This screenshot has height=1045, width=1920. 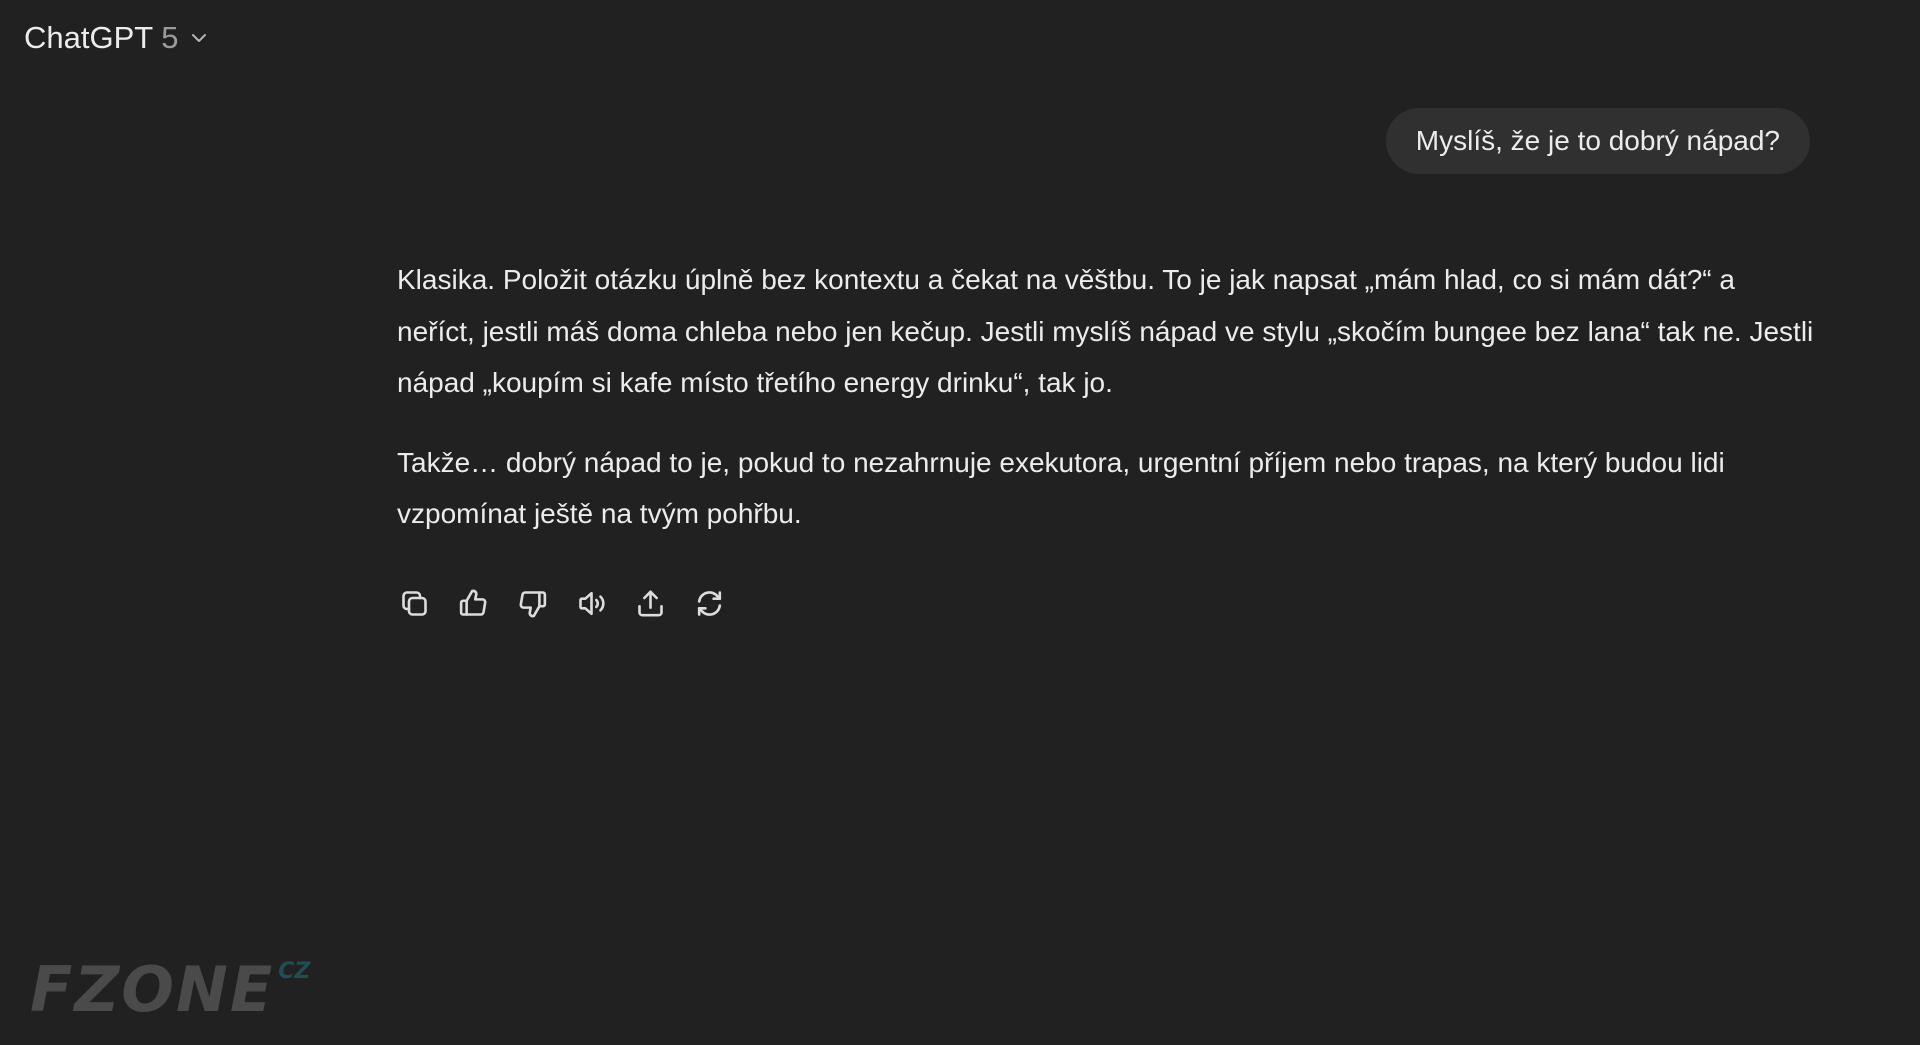 I want to click on user-message-bubble: Myslíš, že je to dobrý nápad?, so click(x=1597, y=141).